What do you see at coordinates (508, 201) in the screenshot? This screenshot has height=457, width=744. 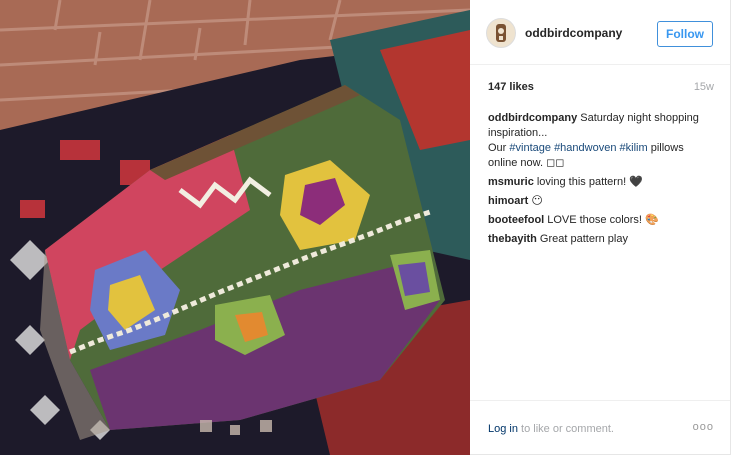 I see `comment-author: himoart` at bounding box center [508, 201].